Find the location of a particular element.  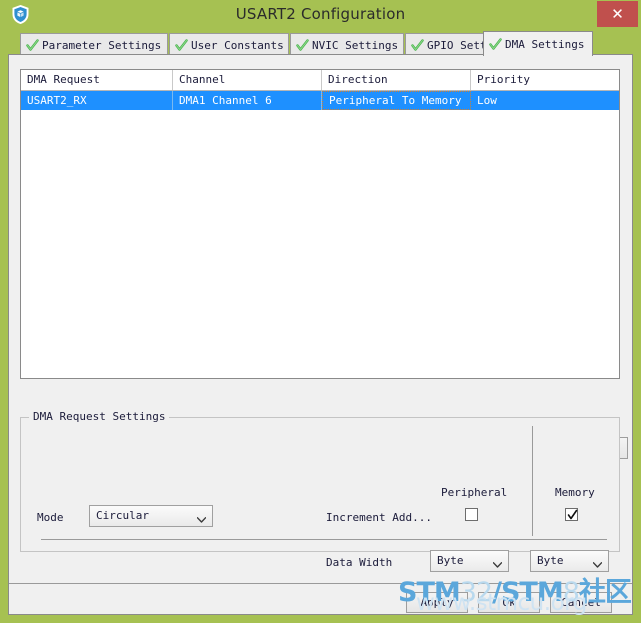

data-width-label: Data Width is located at coordinates (359, 562).